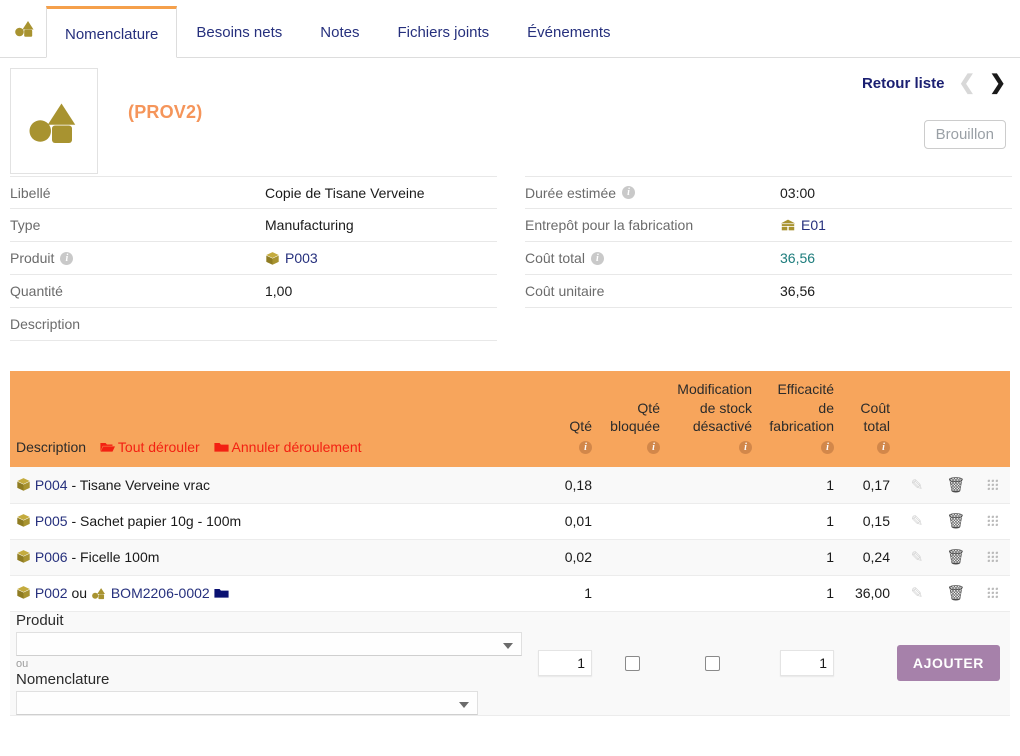  I want to click on quantity-input, so click(565, 663).